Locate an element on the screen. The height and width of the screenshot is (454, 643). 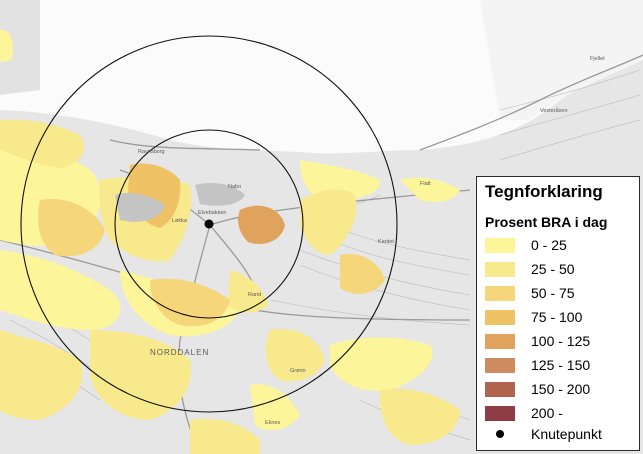
legend-label: 25 - 50 is located at coordinates (553, 269).